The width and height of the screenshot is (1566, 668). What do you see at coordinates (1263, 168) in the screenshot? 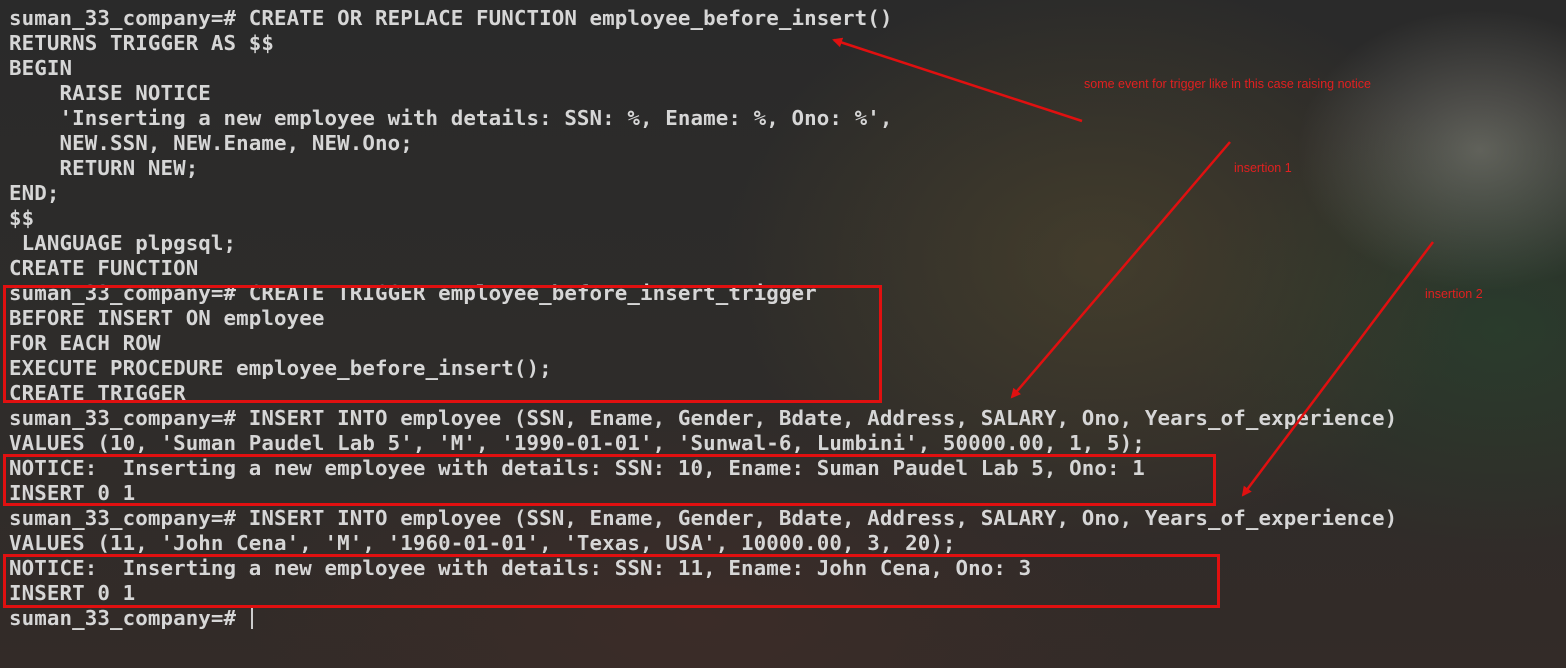
I see `insertion-1-annotation: insertion 1` at bounding box center [1263, 168].